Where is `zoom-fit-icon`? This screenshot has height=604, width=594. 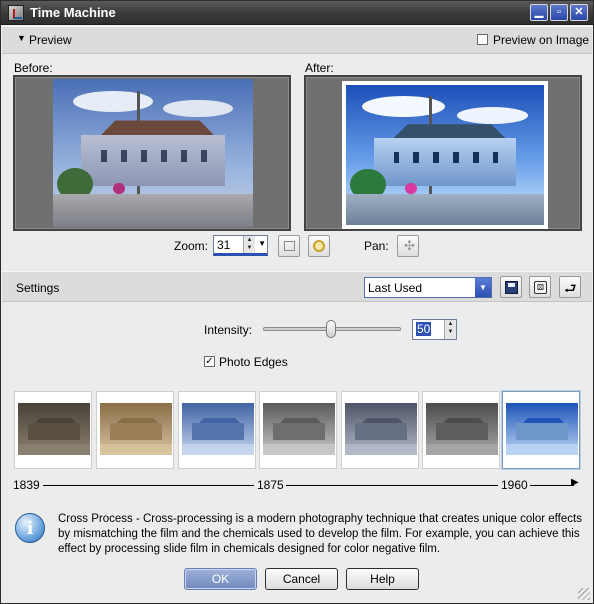 zoom-fit-icon is located at coordinates (289, 246).